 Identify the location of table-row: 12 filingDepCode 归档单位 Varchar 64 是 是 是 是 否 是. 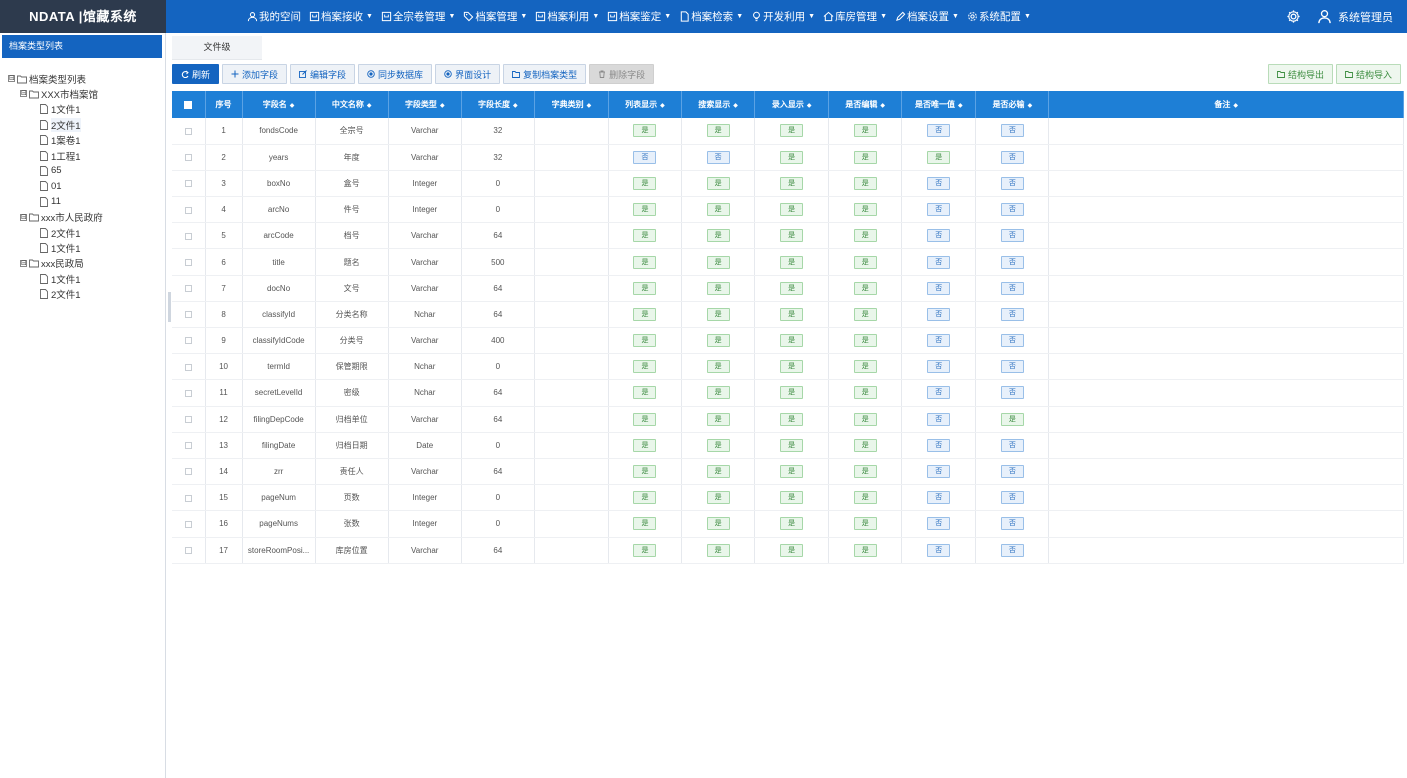
(788, 419).